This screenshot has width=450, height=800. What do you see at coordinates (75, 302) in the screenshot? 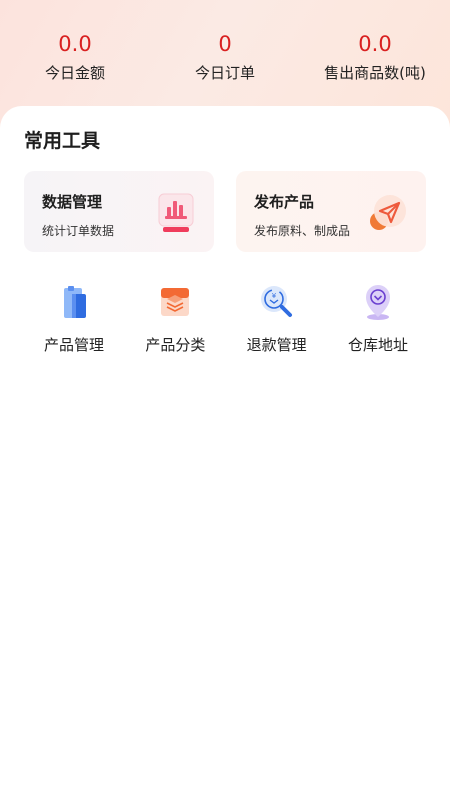
I see `product-management-icon` at bounding box center [75, 302].